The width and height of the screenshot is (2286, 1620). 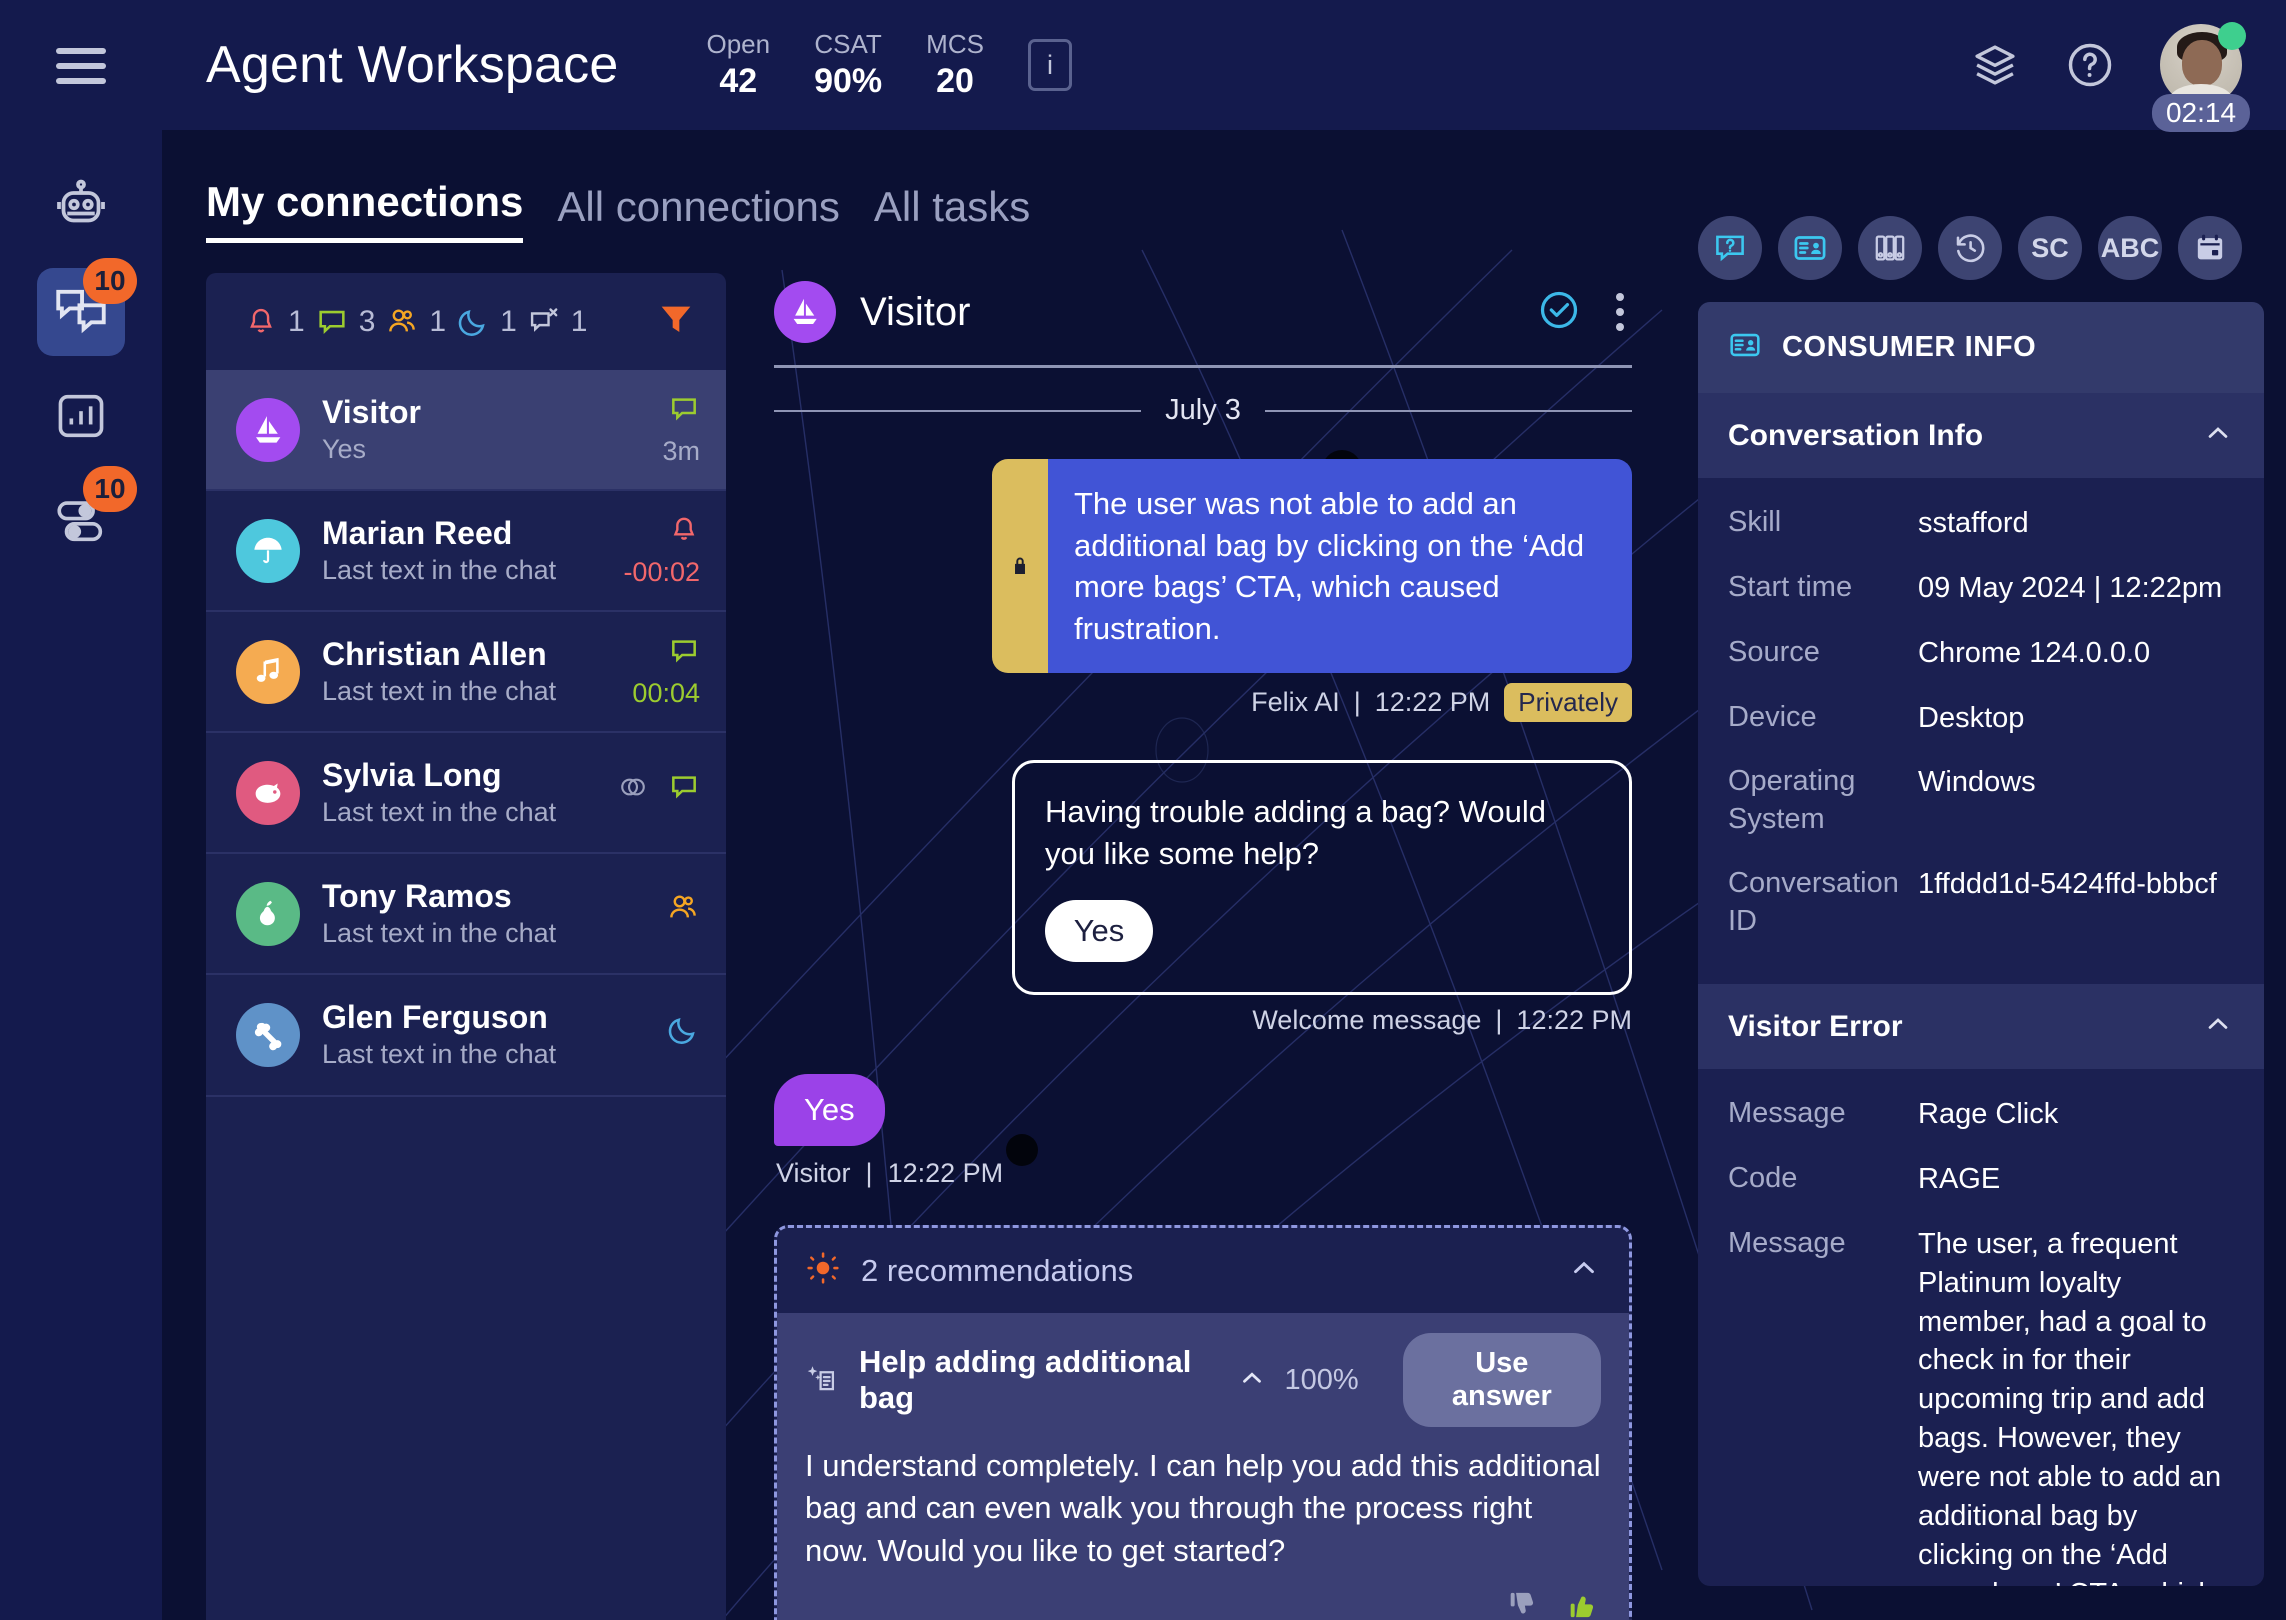 I want to click on layers-icon, so click(x=1995, y=65).